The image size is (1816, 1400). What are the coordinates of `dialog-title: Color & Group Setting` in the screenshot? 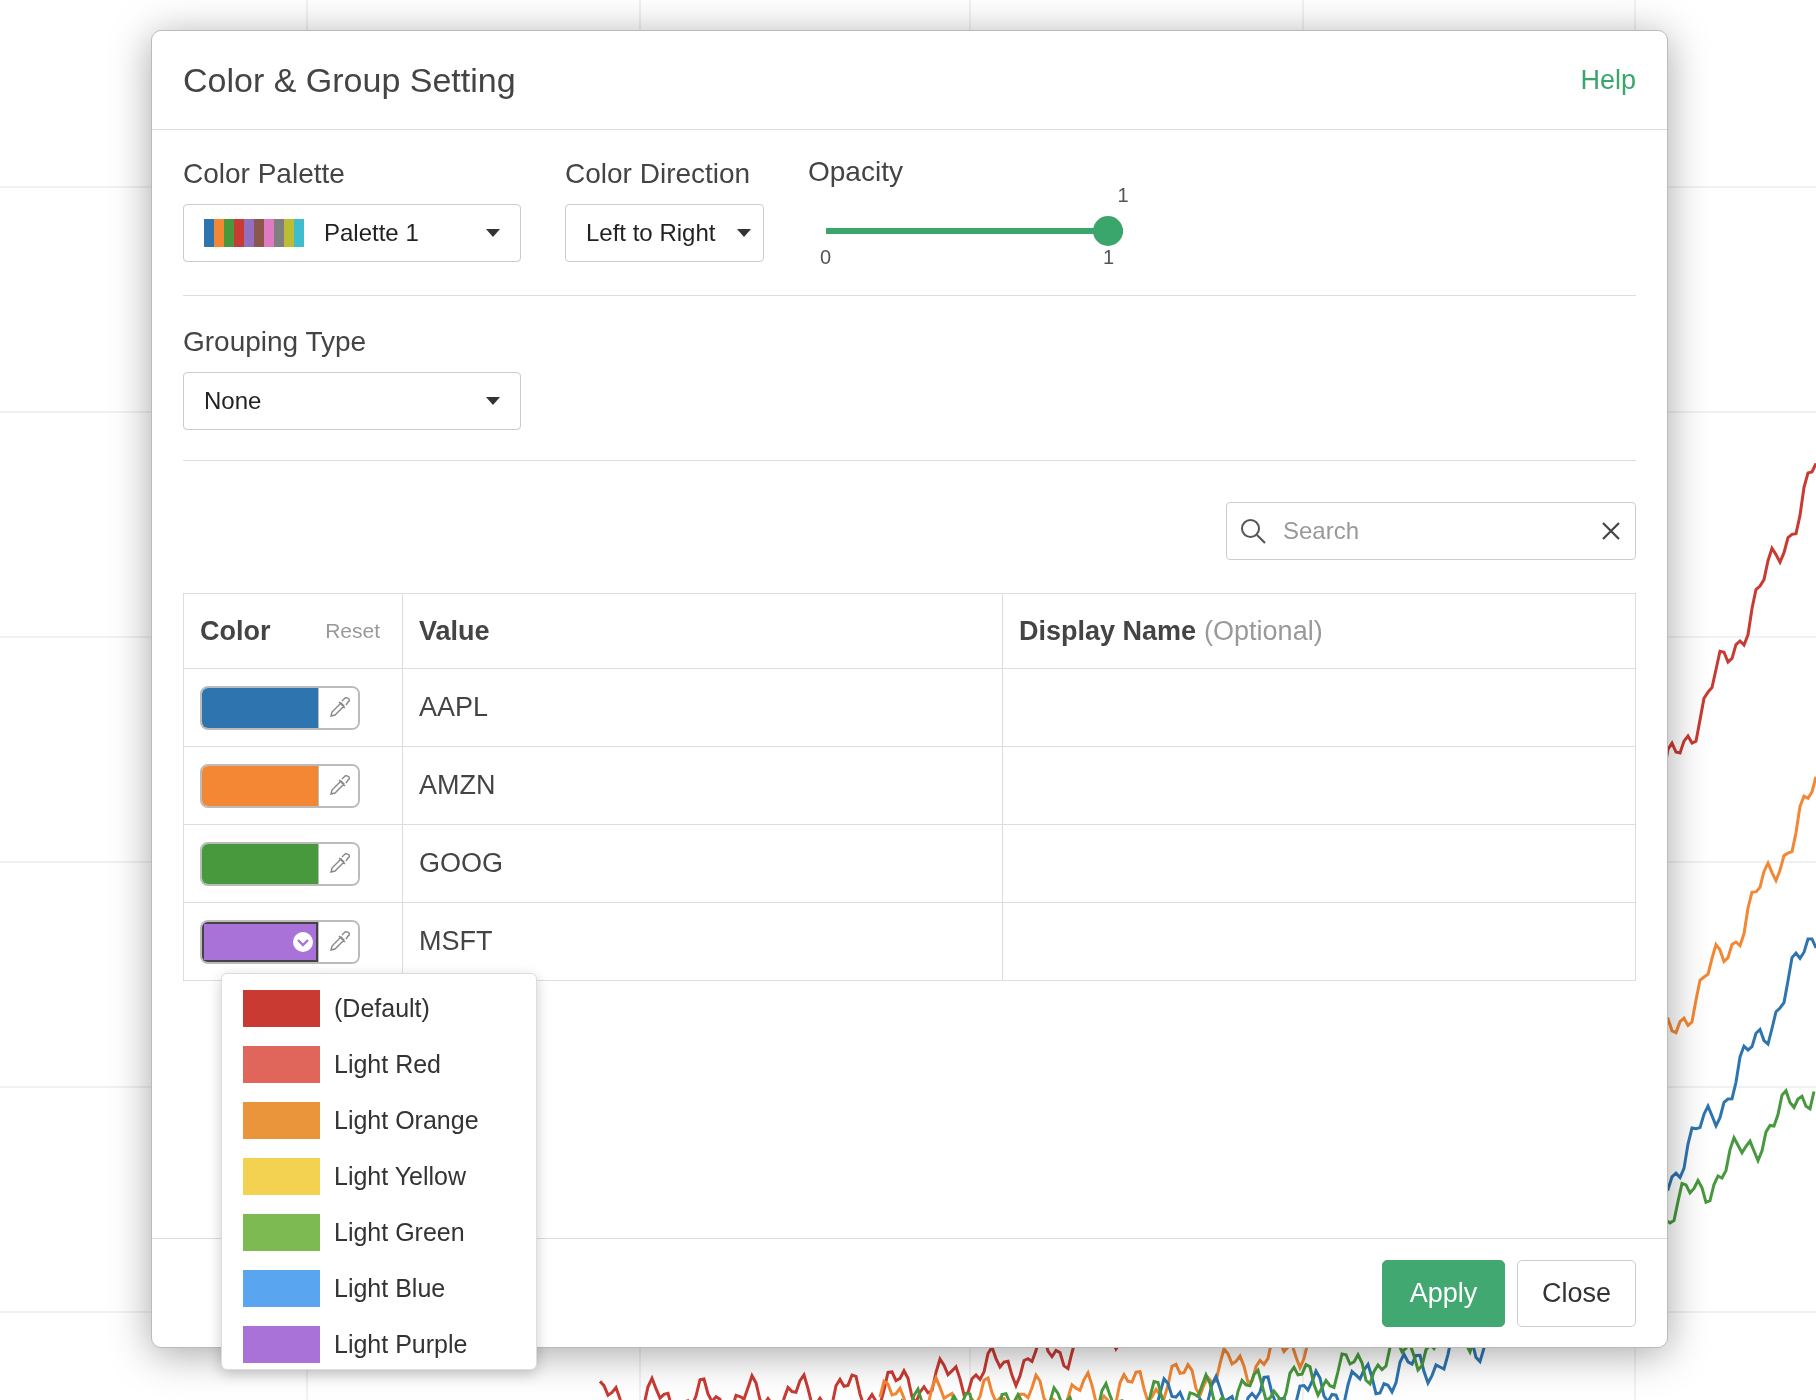 It's located at (349, 80).